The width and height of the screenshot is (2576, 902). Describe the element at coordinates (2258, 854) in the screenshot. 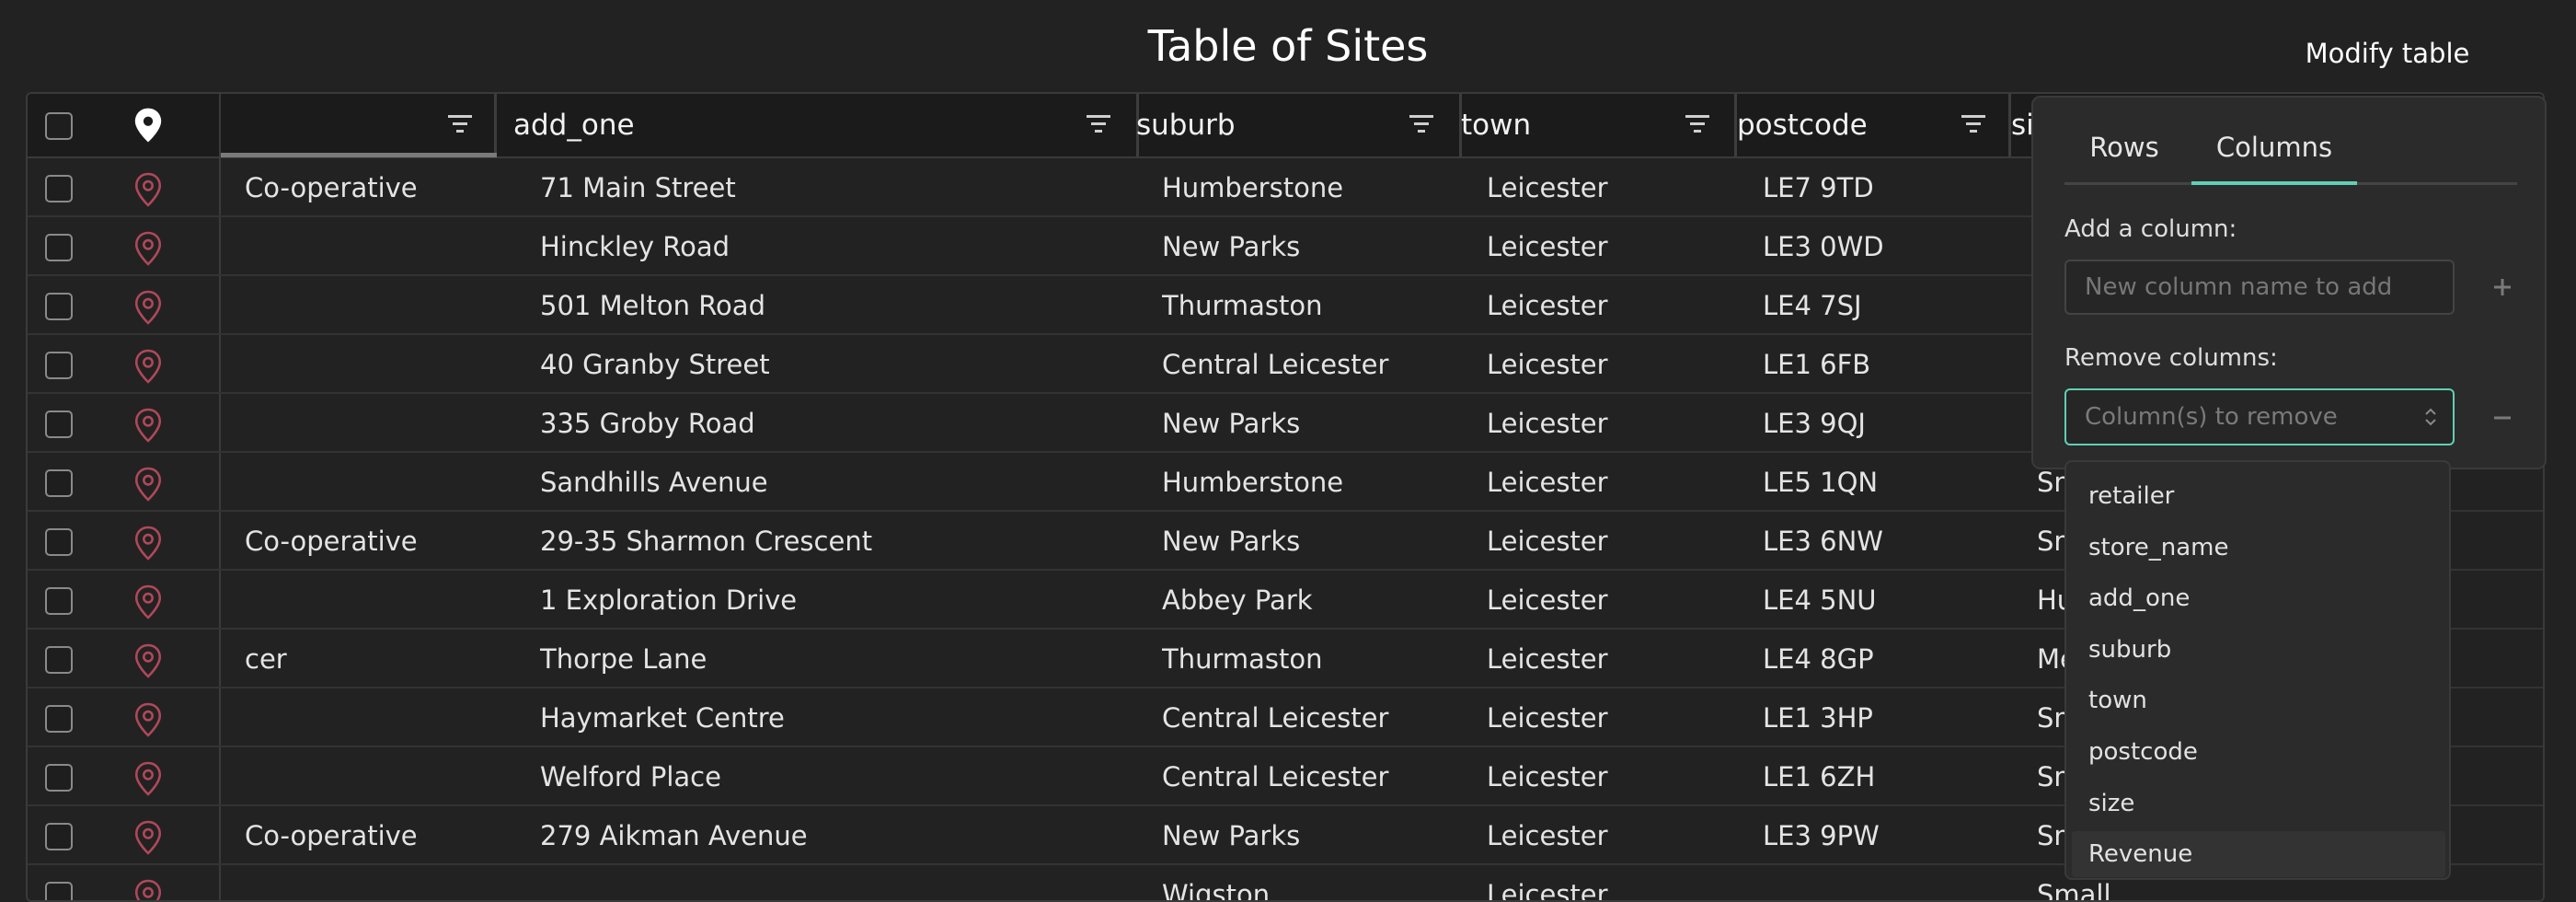

I see `dropdown-option: Revenue` at that location.